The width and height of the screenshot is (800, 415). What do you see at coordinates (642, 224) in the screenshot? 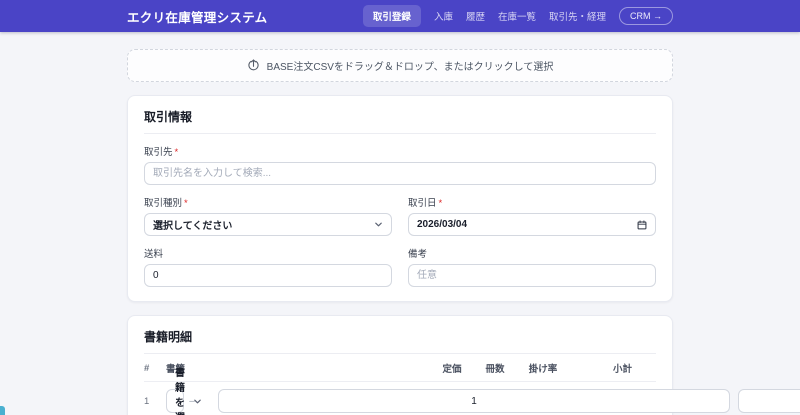
I see `calendar-icon` at bounding box center [642, 224].